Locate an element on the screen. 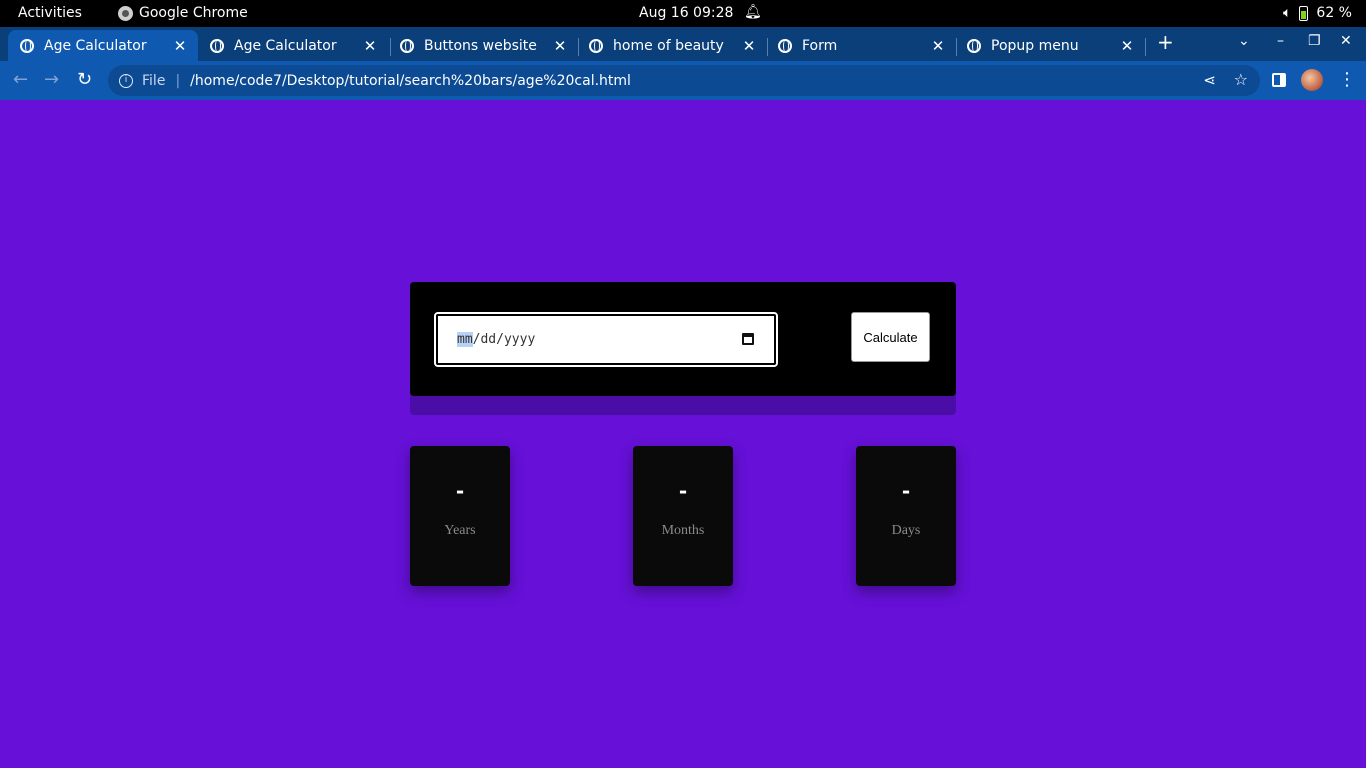 The height and width of the screenshot is (768, 1366). age-calculator-card: mm/dd/yyyy Calculate is located at coordinates (683, 339).